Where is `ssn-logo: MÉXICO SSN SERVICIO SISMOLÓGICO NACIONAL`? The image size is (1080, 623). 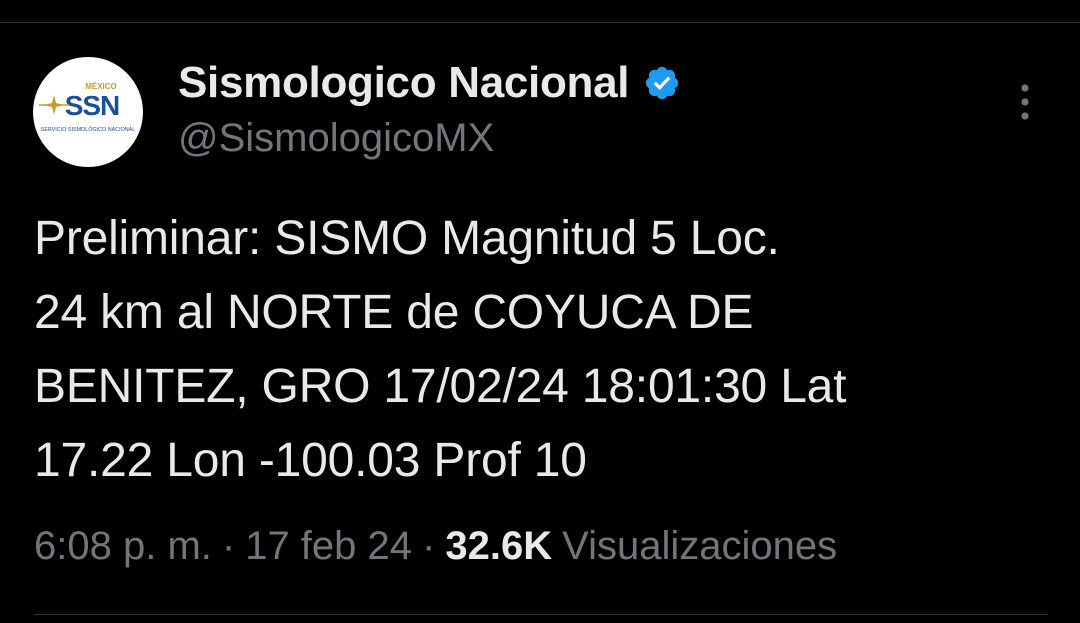 ssn-logo: MÉXICO SSN SERVICIO SISMOLÓGICO NACIONAL is located at coordinates (87, 107).